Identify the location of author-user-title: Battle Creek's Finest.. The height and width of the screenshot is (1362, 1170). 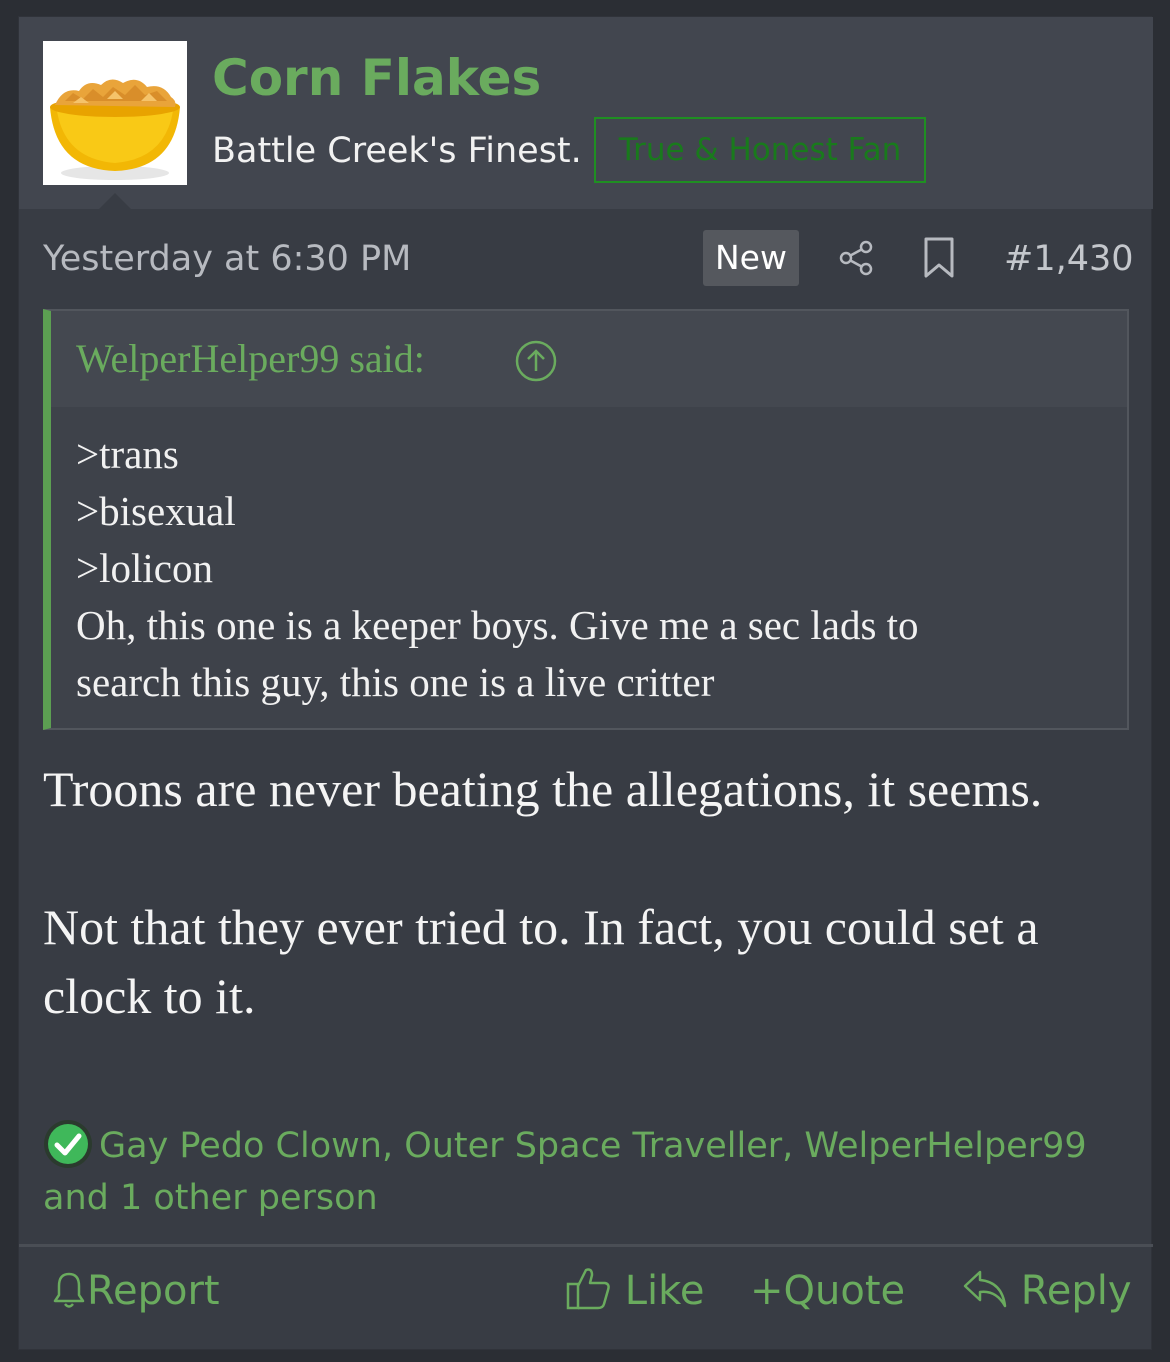
(397, 151).